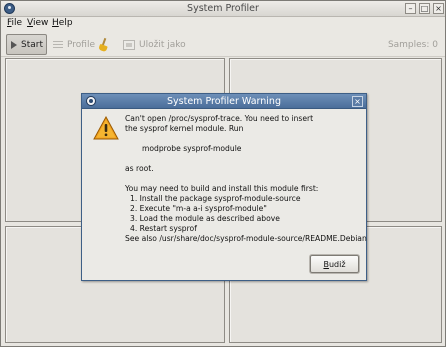  What do you see at coordinates (14, 23) in the screenshot?
I see `menu-file: File` at bounding box center [14, 23].